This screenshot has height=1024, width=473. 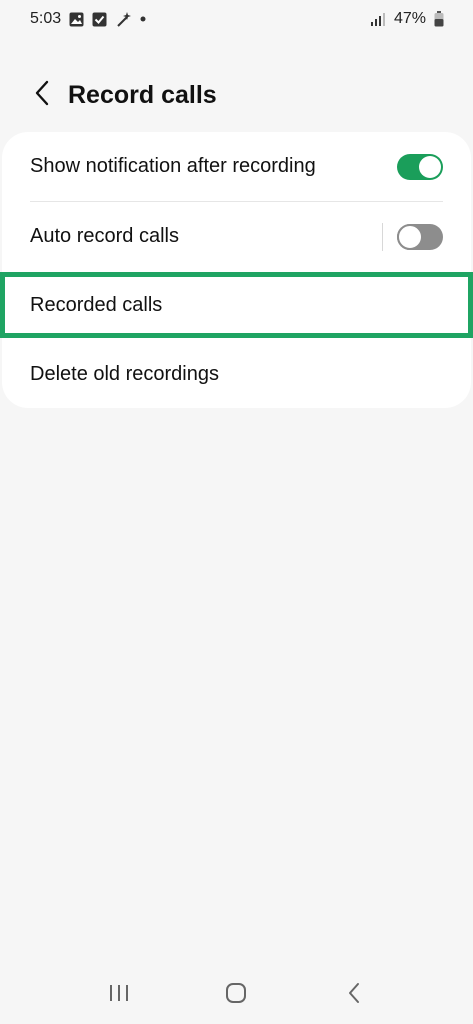 I want to click on recorded-calls-item: Recorded calls, so click(x=236, y=305).